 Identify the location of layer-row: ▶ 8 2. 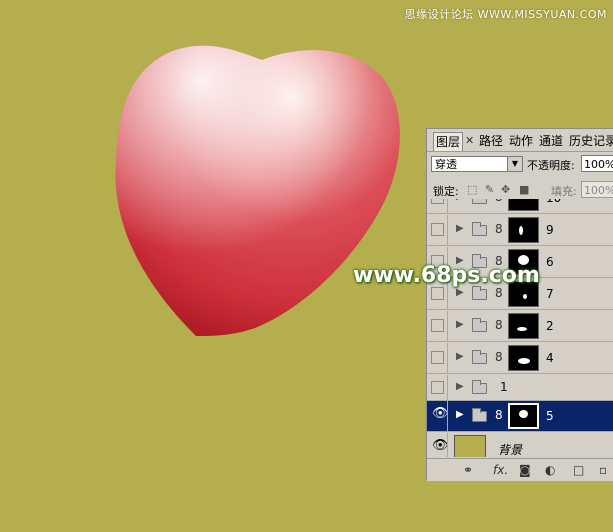
(520, 326).